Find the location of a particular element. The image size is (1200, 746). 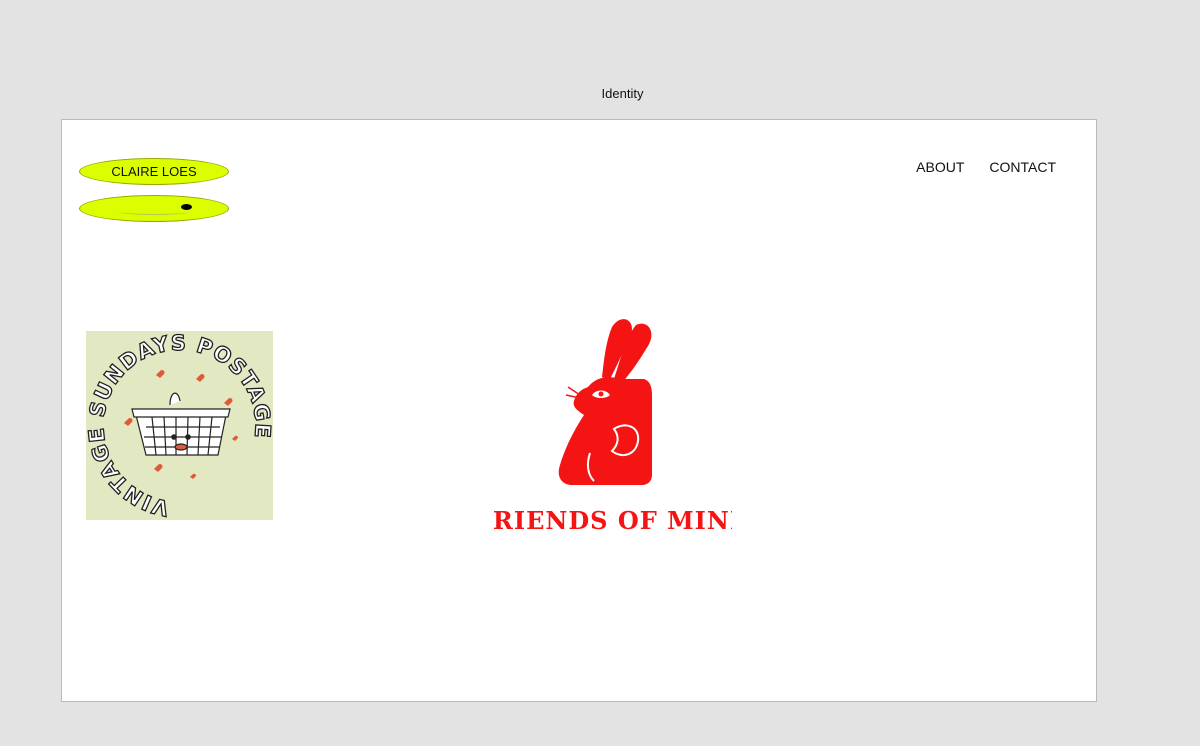

main-nav: ABOUT CONTACT is located at coordinates (986, 167).